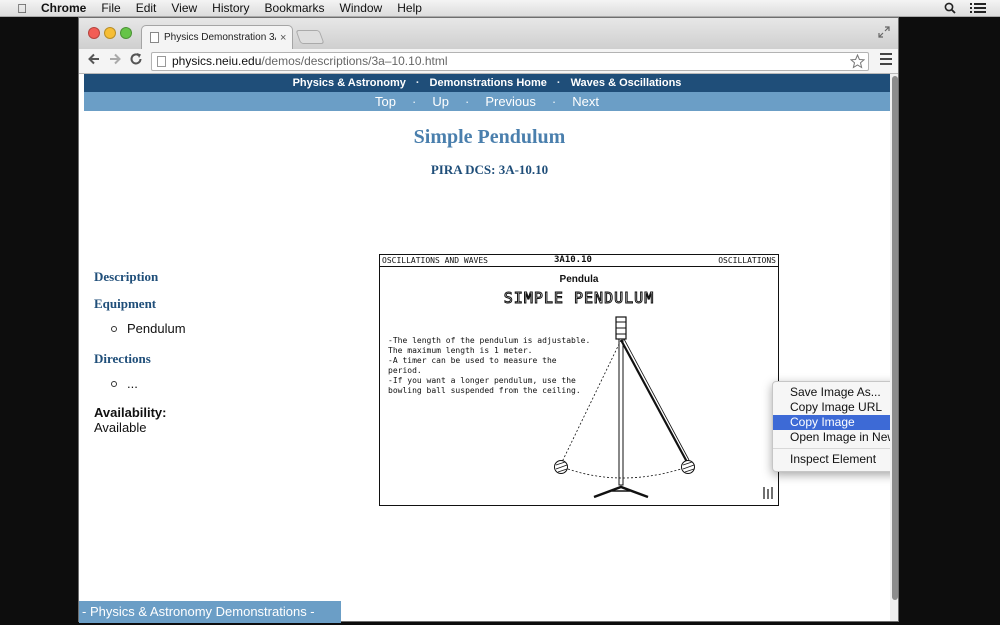 The width and height of the screenshot is (1000, 625). I want to click on nav-up-link: Up, so click(440, 101).